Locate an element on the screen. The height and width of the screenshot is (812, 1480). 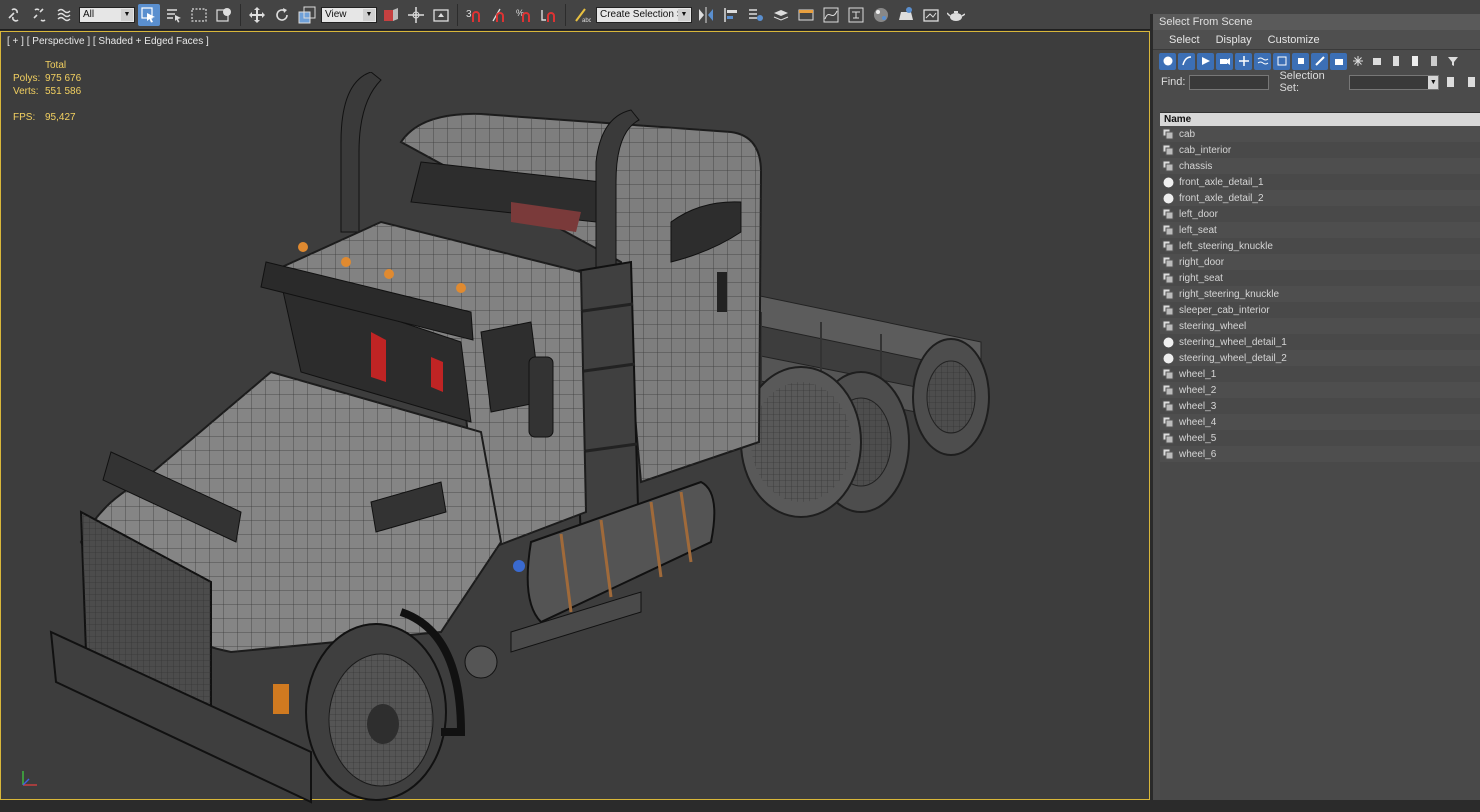
filter-bones-button is located at coordinates (1319, 61).